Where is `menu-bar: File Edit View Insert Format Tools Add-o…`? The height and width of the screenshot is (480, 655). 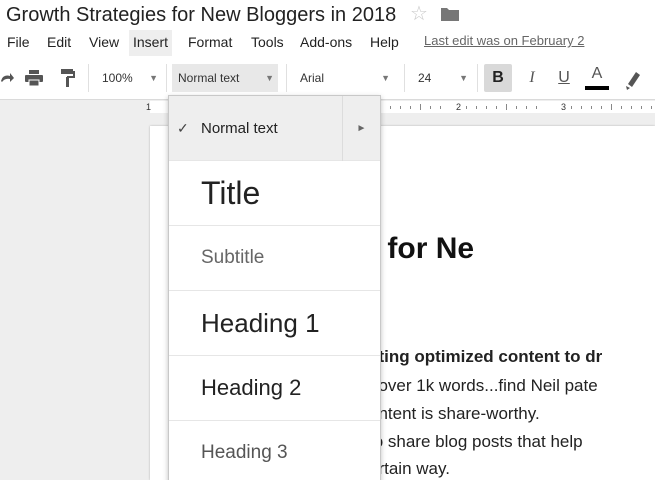 menu-bar: File Edit View Insert Format Tools Add-o… is located at coordinates (327, 43).